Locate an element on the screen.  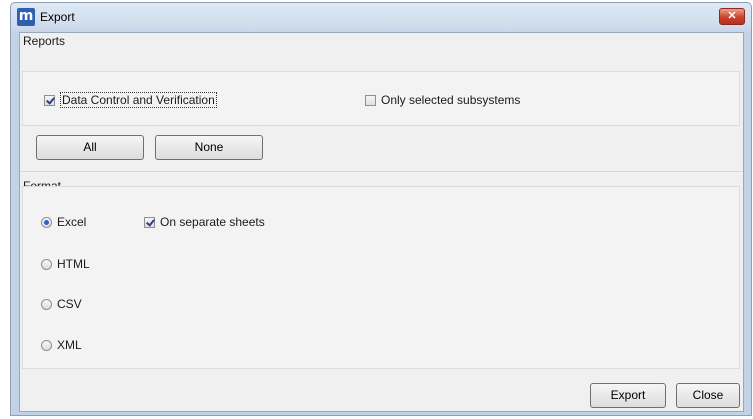
window-close-button: ✕ is located at coordinates (732, 16).